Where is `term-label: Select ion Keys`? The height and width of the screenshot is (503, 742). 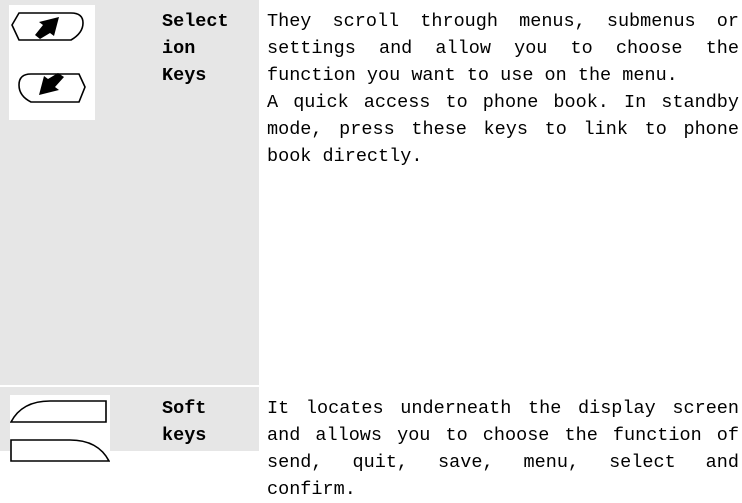 term-label: Select ion Keys is located at coordinates (195, 48).